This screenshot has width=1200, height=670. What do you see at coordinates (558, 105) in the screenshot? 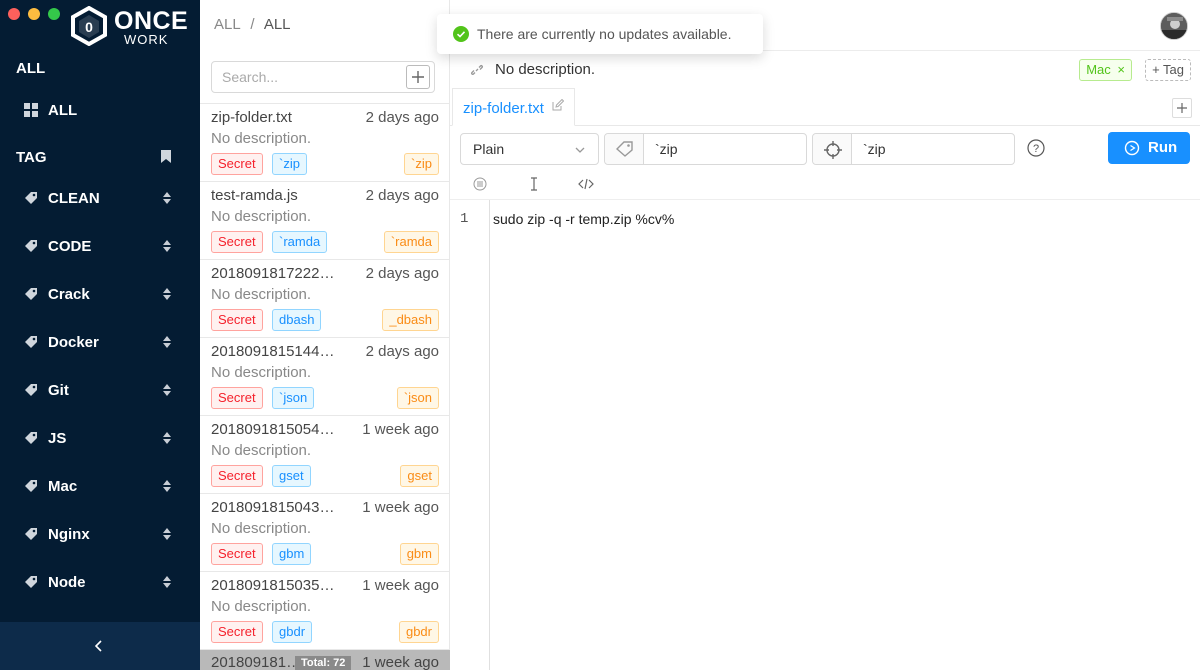
I see `edit-icon` at bounding box center [558, 105].